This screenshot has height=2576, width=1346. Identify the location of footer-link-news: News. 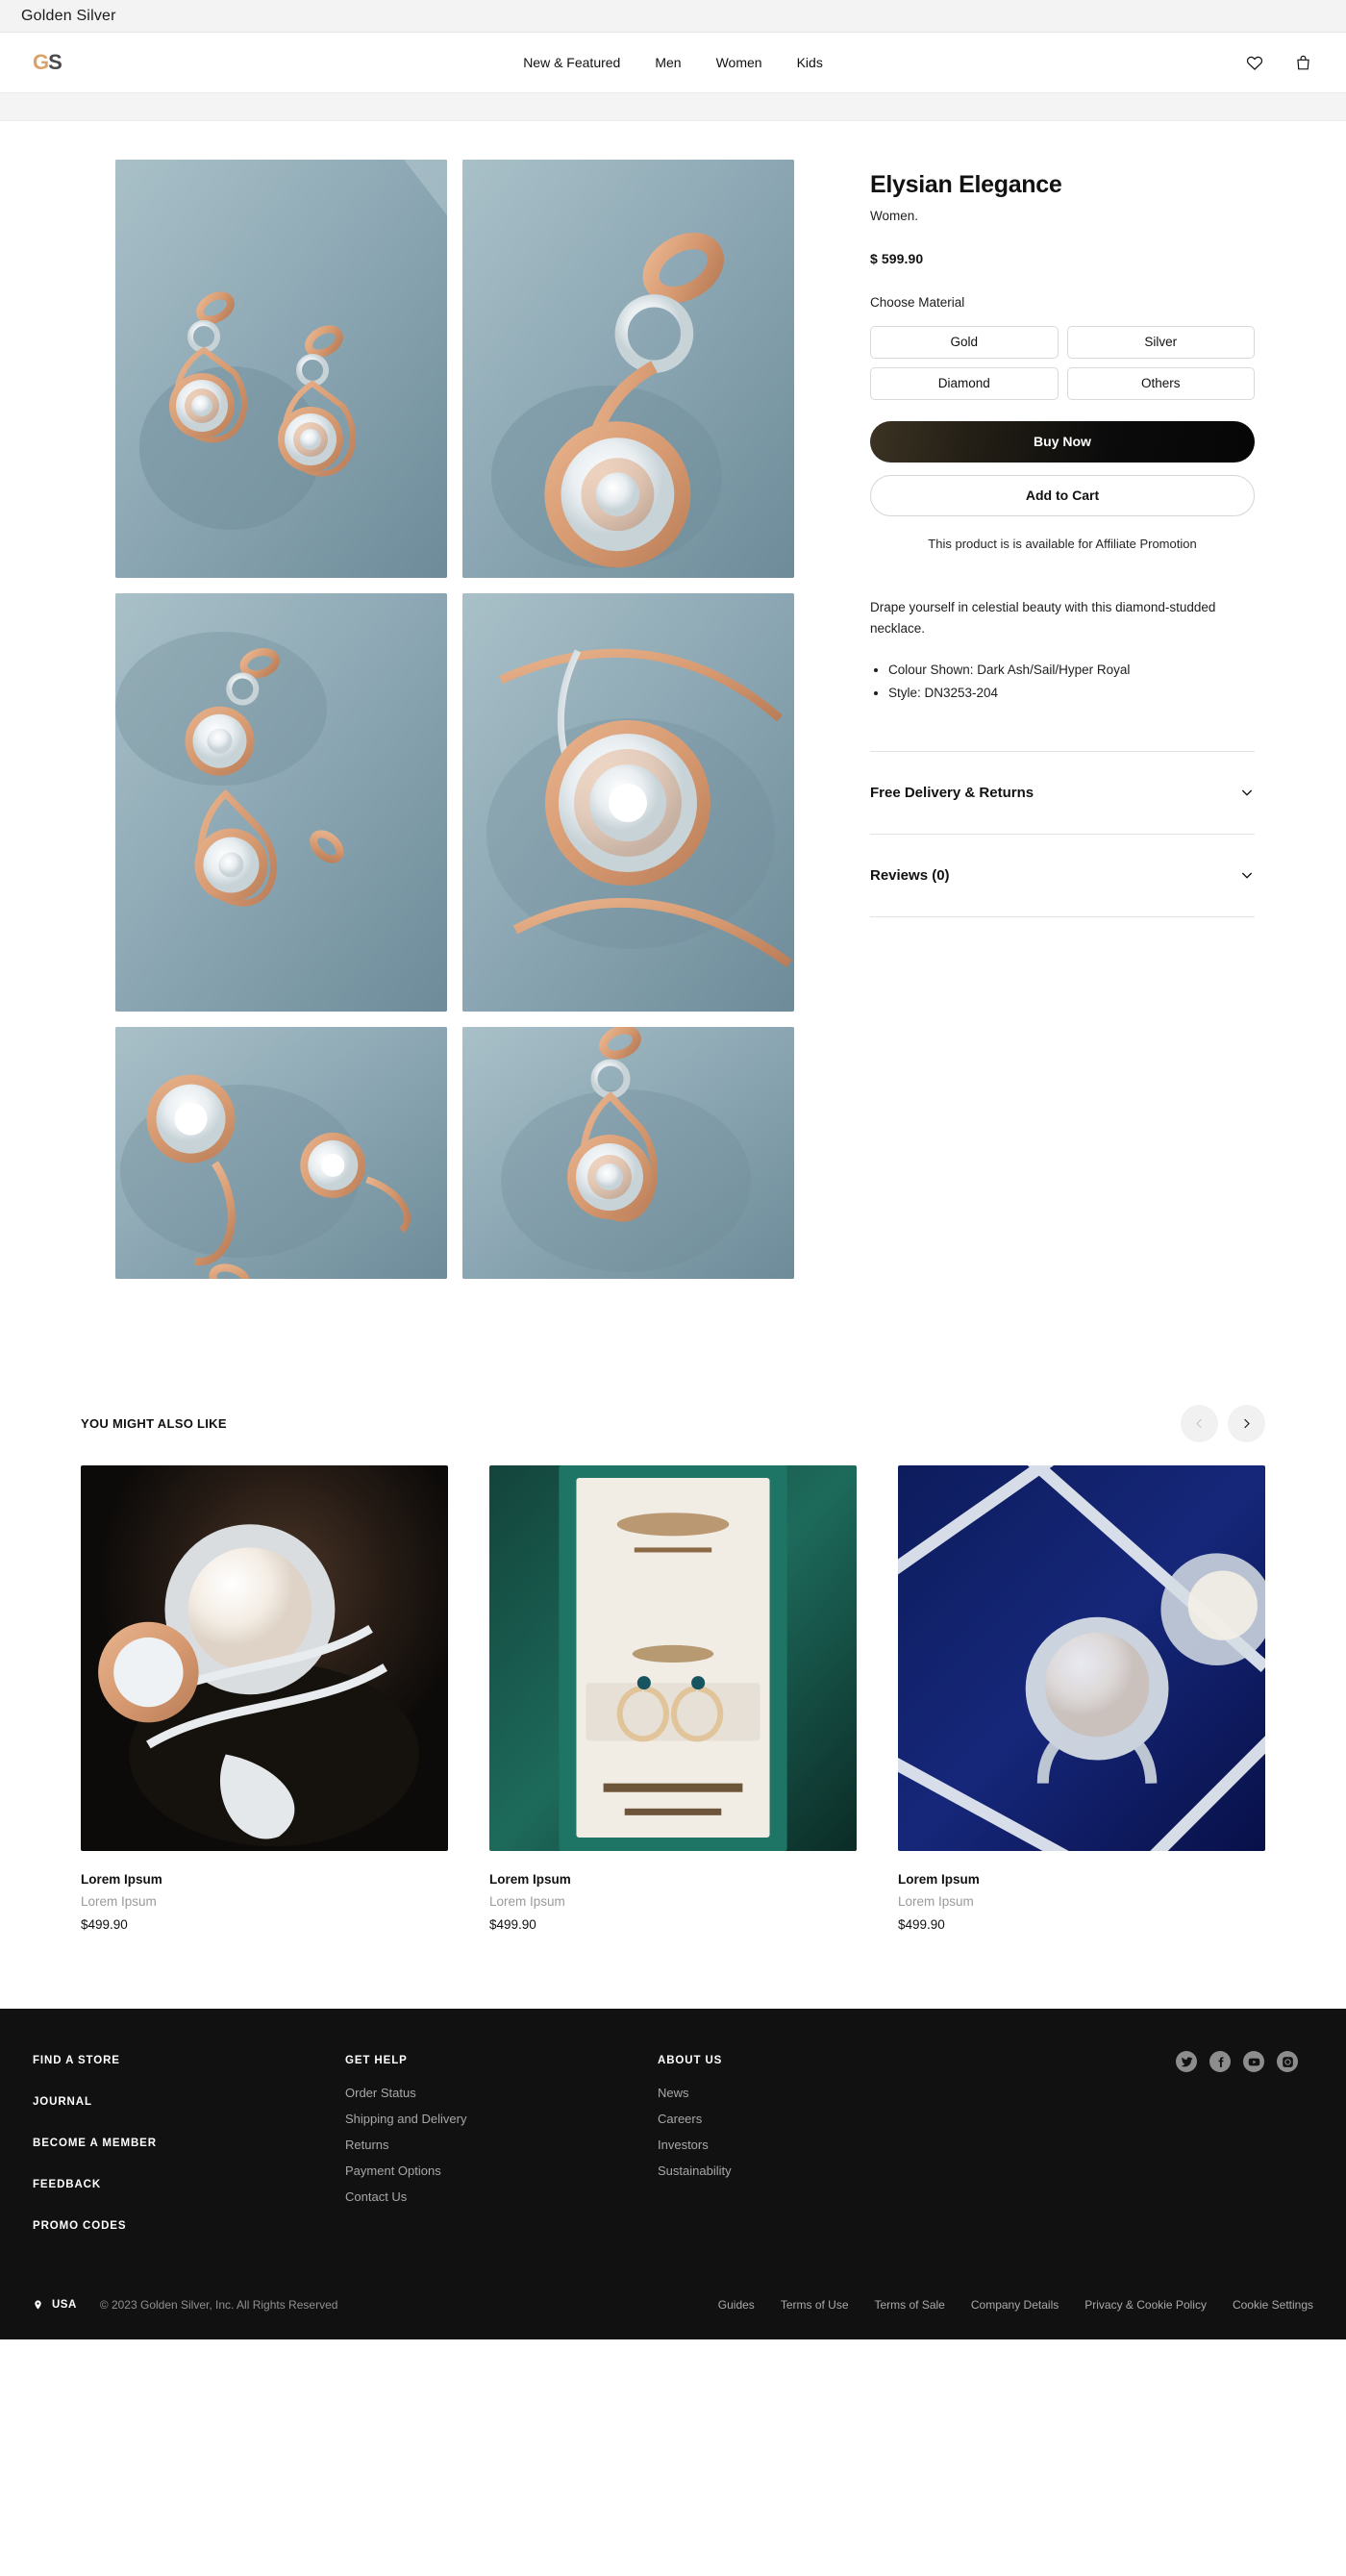
(814, 2093).